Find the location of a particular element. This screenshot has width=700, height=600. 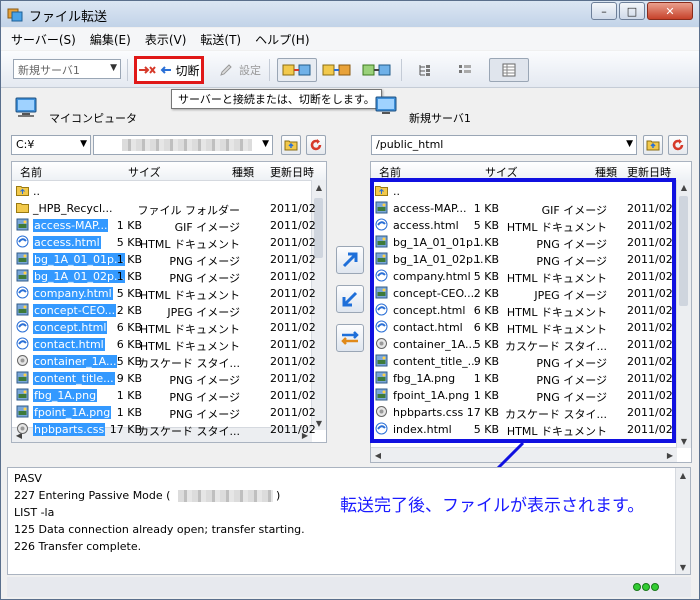

remote-refresh-button is located at coordinates (678, 145).